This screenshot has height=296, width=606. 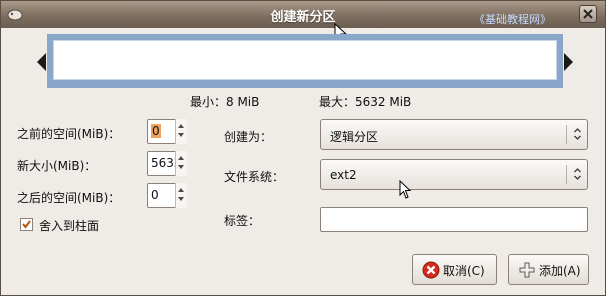 I want to click on filesystem-combobox: ext2, so click(x=454, y=174).